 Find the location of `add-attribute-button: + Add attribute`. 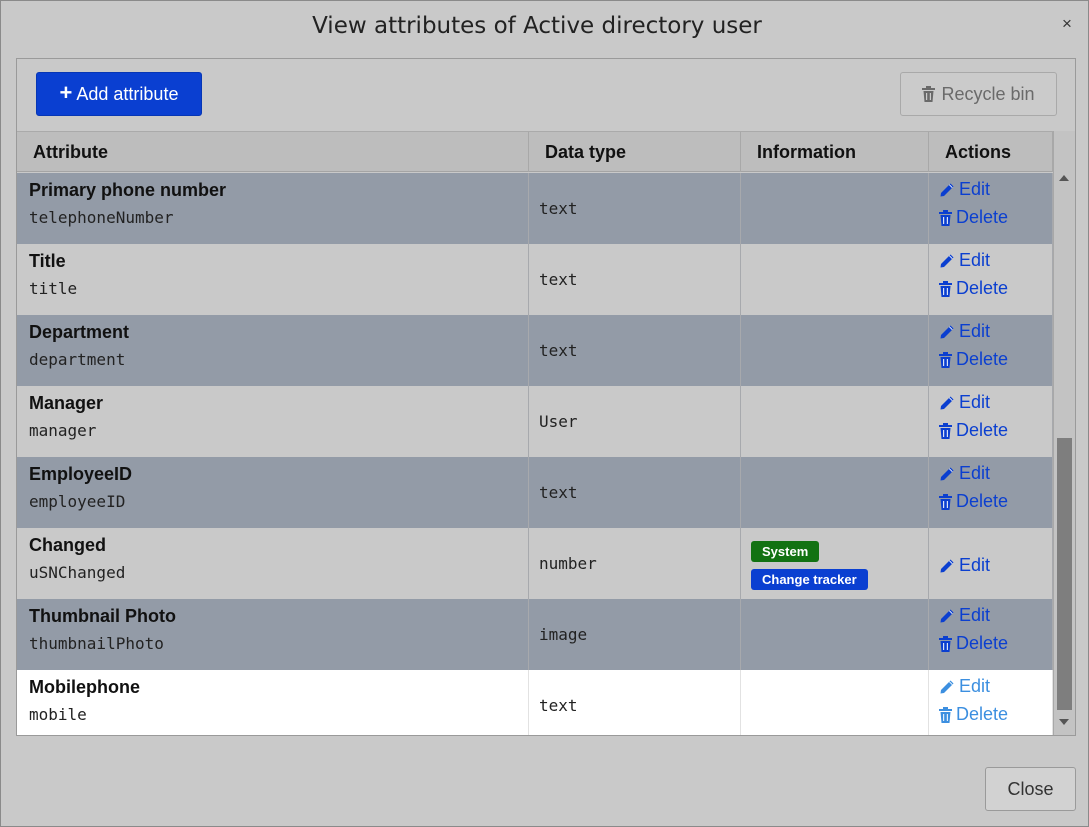

add-attribute-button: + Add attribute is located at coordinates (119, 94).